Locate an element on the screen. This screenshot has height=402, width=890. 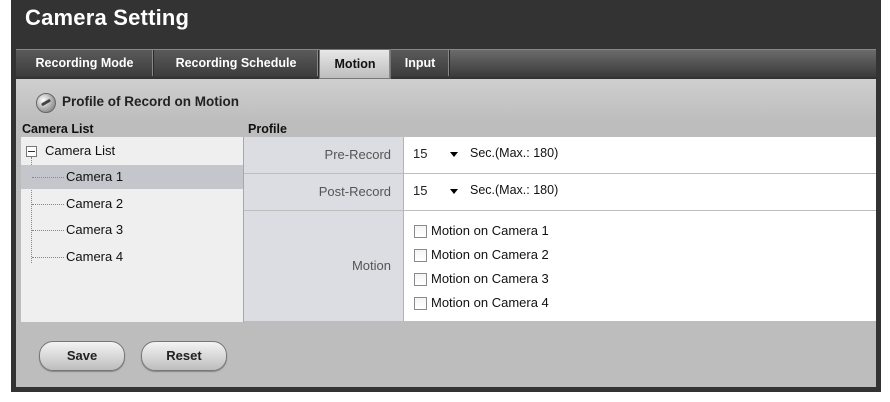
section-header: Profile of Record on Motion is located at coordinates (446, 100).